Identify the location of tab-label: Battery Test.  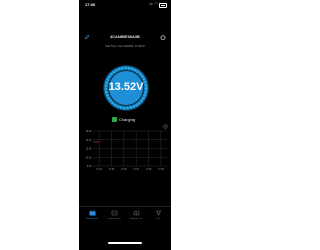
(92, 219).